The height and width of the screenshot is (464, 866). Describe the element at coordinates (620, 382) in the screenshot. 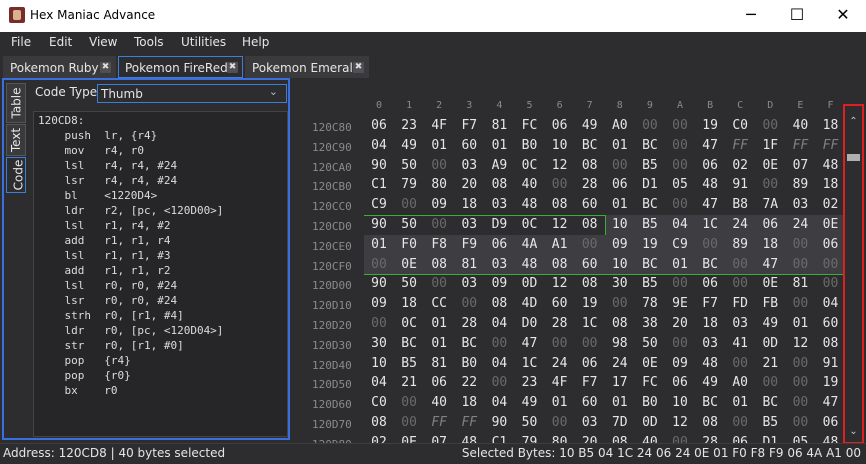

I see `hex-byte: 17` at that location.